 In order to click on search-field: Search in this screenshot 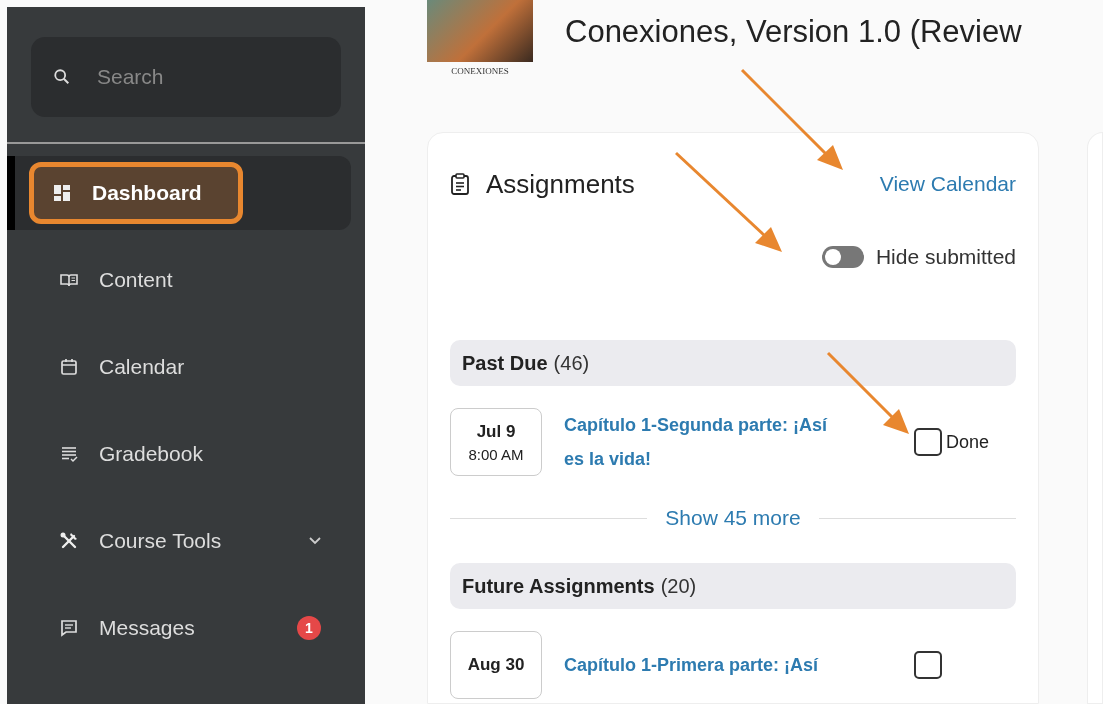, I will do `click(197, 77)`.